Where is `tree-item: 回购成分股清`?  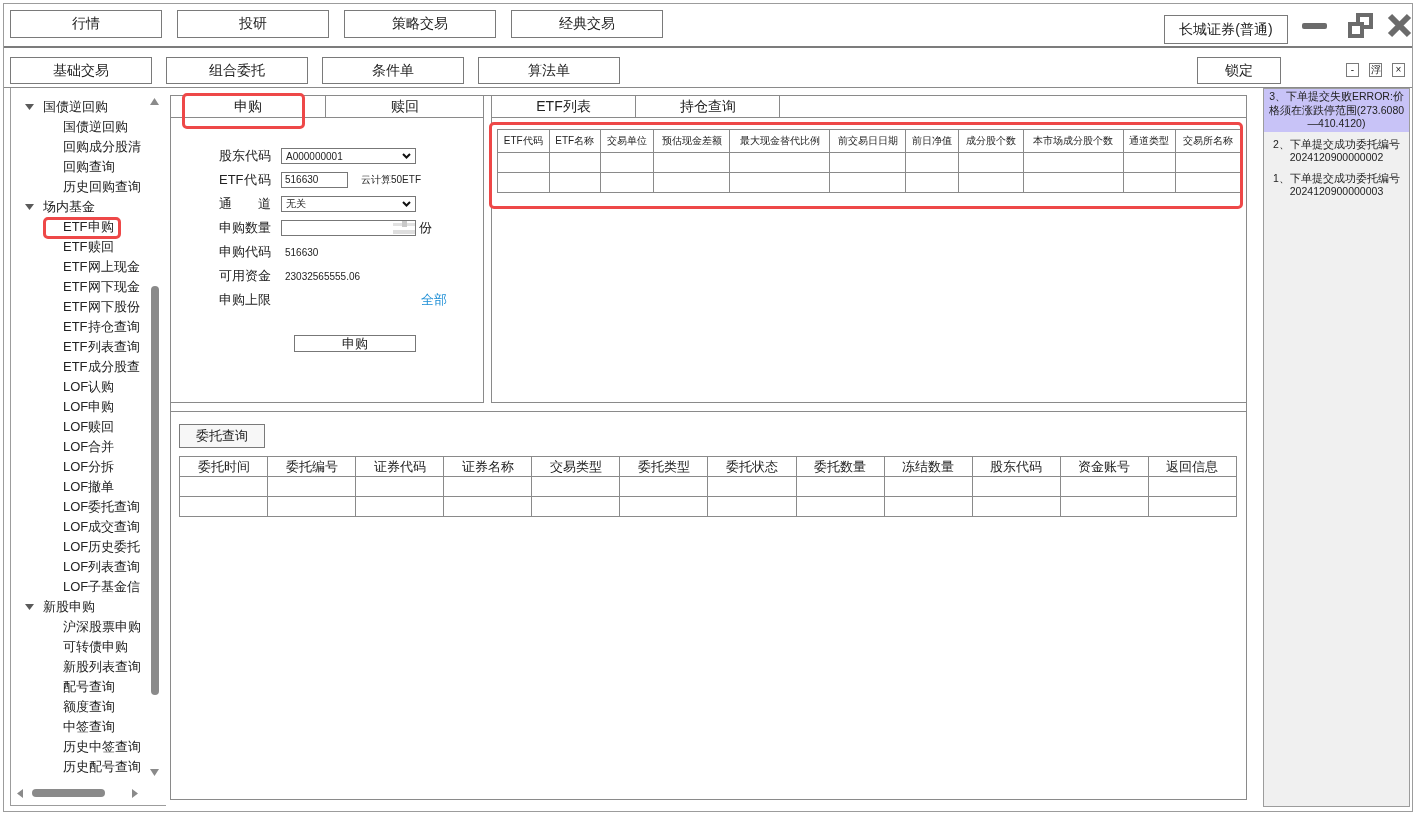
tree-item: 回购成分股清 is located at coordinates (102, 147).